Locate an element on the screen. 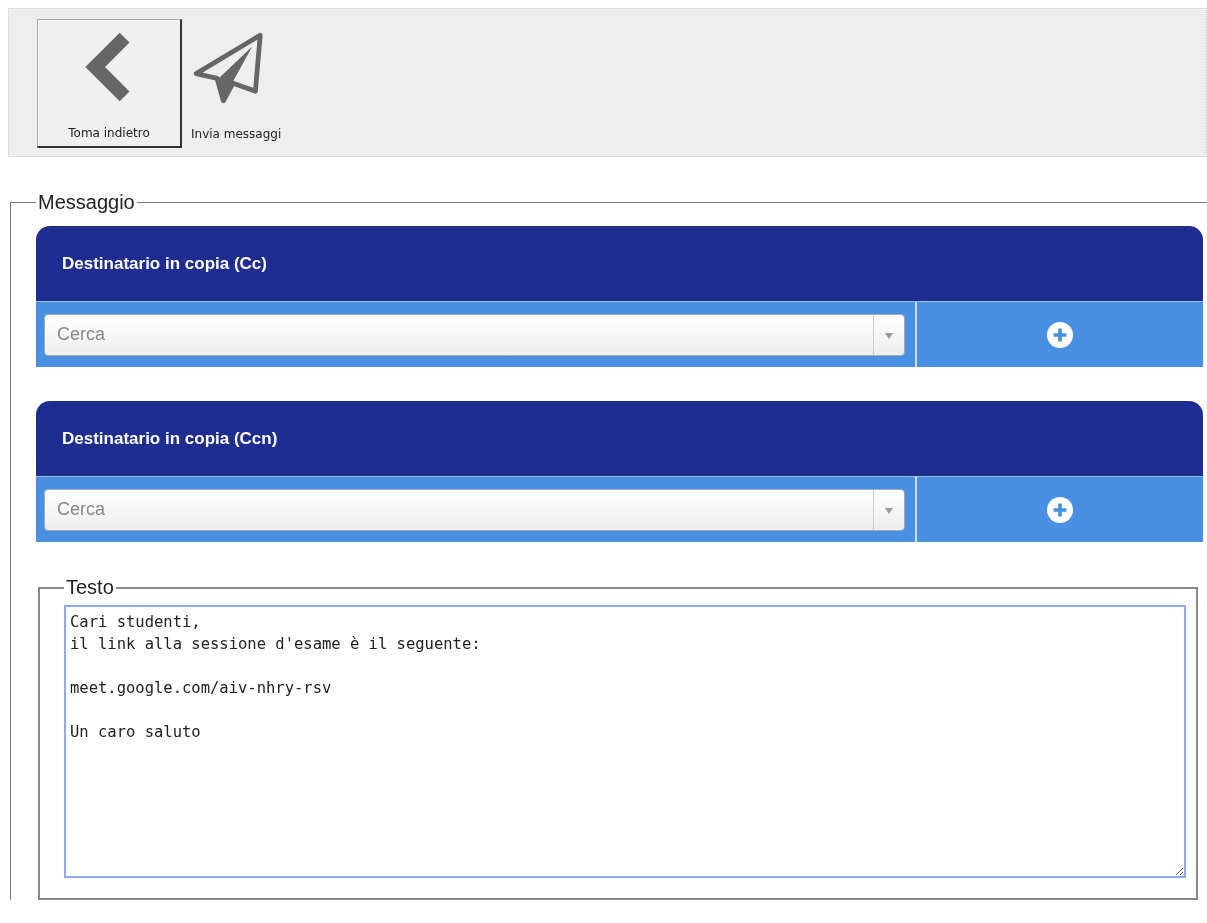  fieldset-legend: Messaggio is located at coordinates (86, 202).